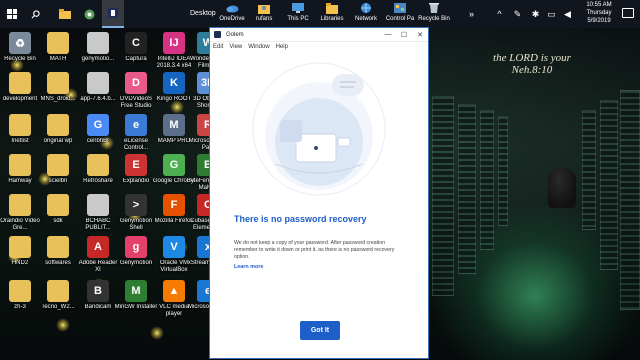  Describe the element at coordinates (157, 333) in the screenshot. I see `sparkle` at that location.